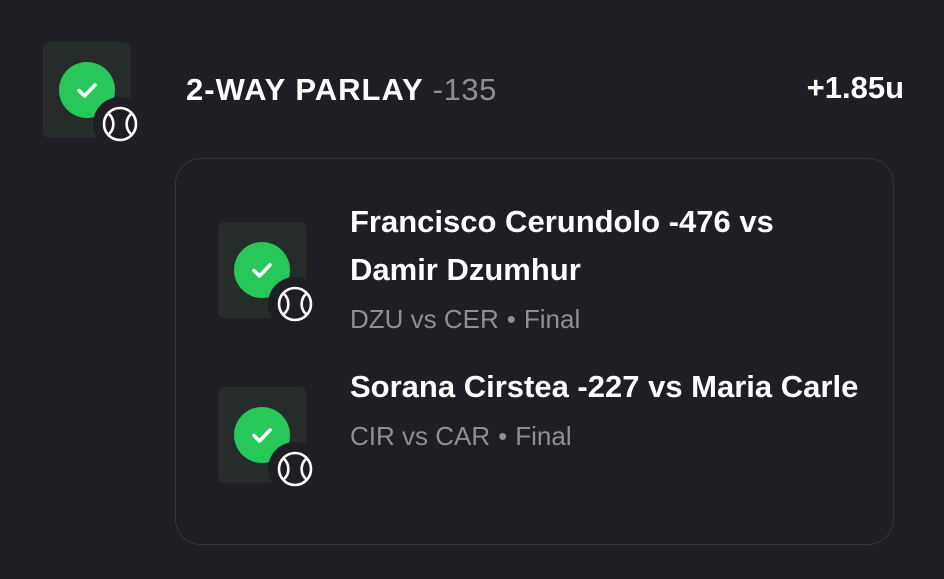 The image size is (944, 579). I want to click on leg-meta: CIR vs CAR • Final, so click(605, 436).